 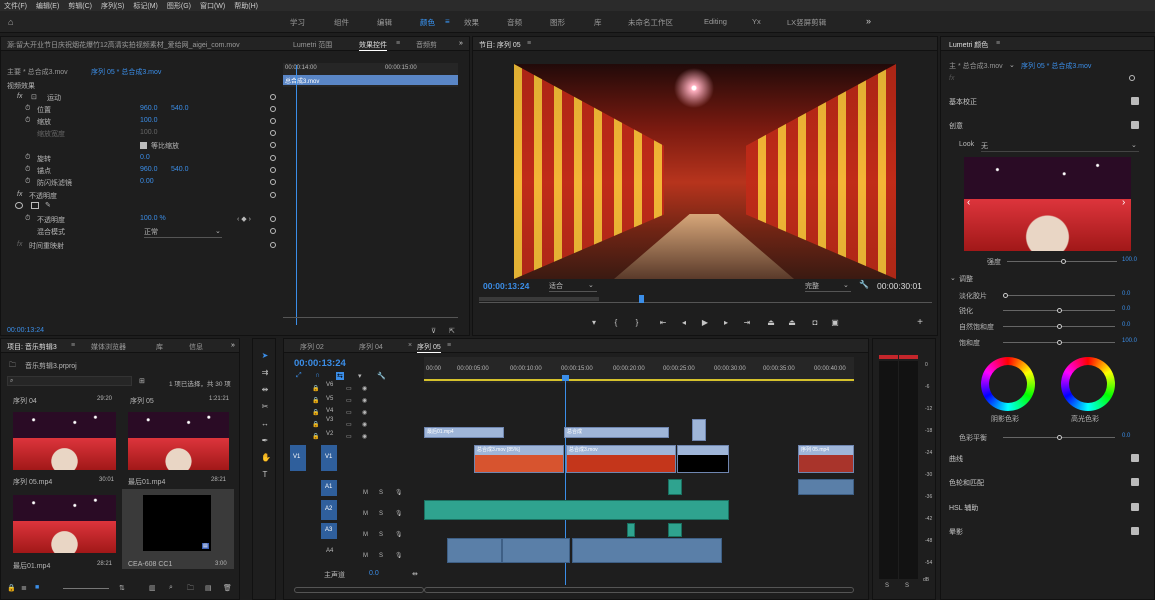 I want to click on scale-value: 100.0, so click(x=149, y=120).